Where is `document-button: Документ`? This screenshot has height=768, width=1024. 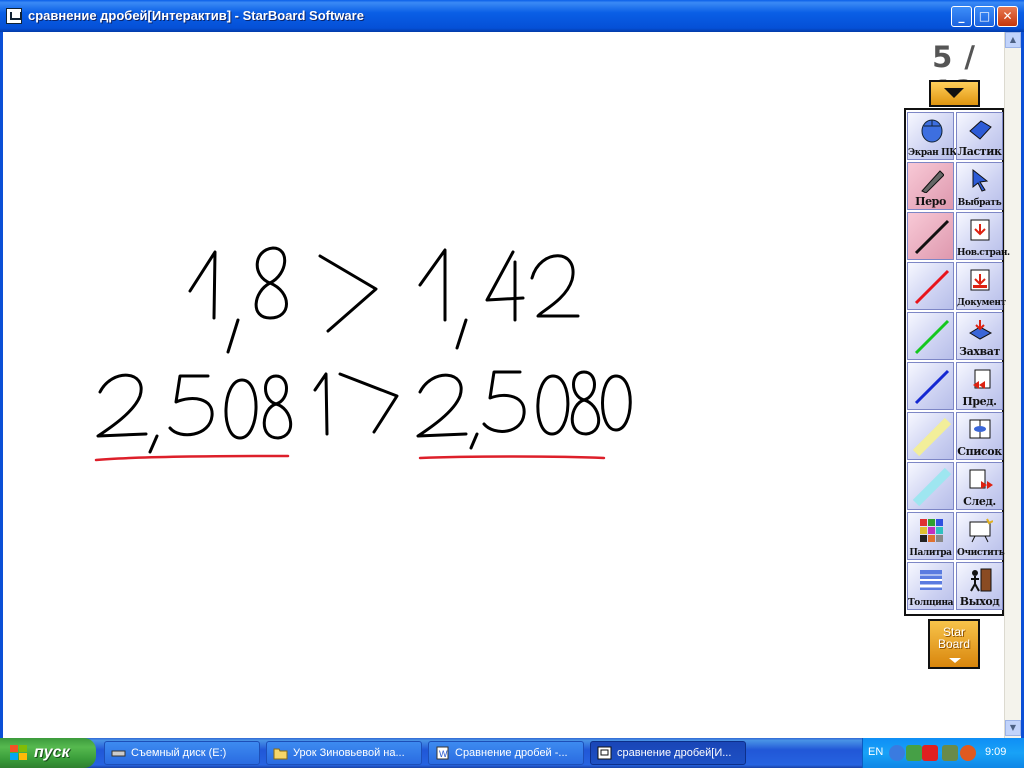
document-button: Документ is located at coordinates (981, 286).